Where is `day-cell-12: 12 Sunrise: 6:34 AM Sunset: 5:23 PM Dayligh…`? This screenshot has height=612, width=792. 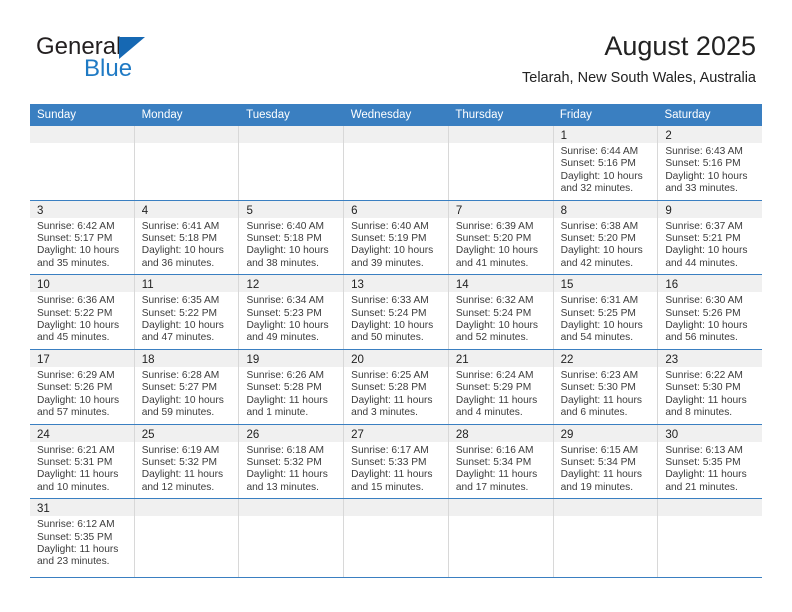 day-cell-12: 12 Sunrise: 6:34 AM Sunset: 5:23 PM Dayligh… is located at coordinates (292, 312).